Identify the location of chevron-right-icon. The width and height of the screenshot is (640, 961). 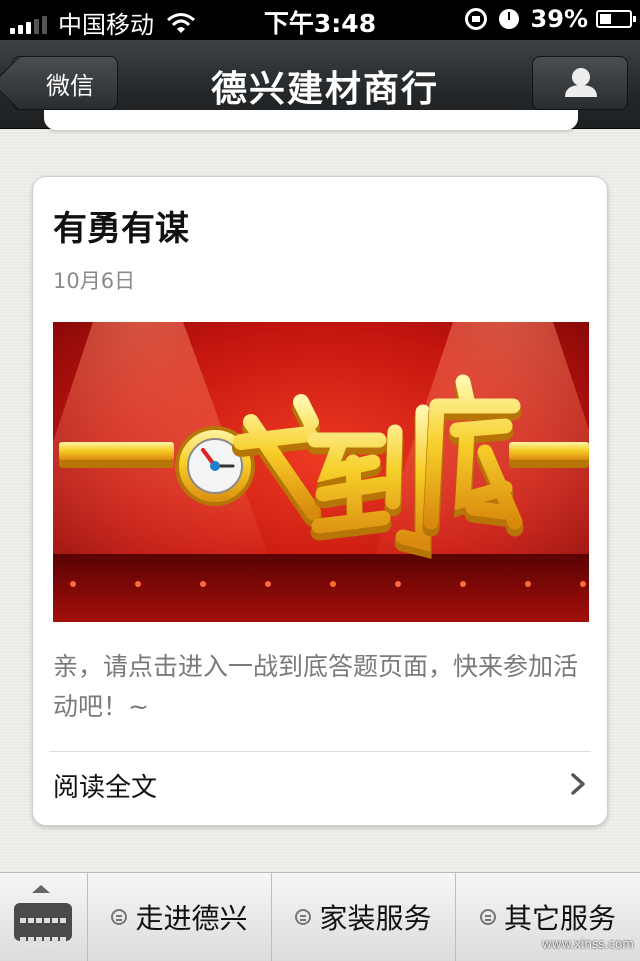
(578, 784).